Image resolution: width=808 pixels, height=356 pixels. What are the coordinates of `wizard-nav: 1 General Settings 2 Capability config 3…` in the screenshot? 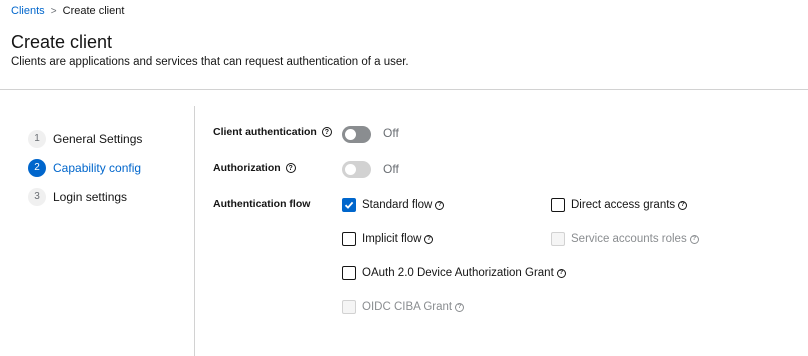 It's located at (108, 167).